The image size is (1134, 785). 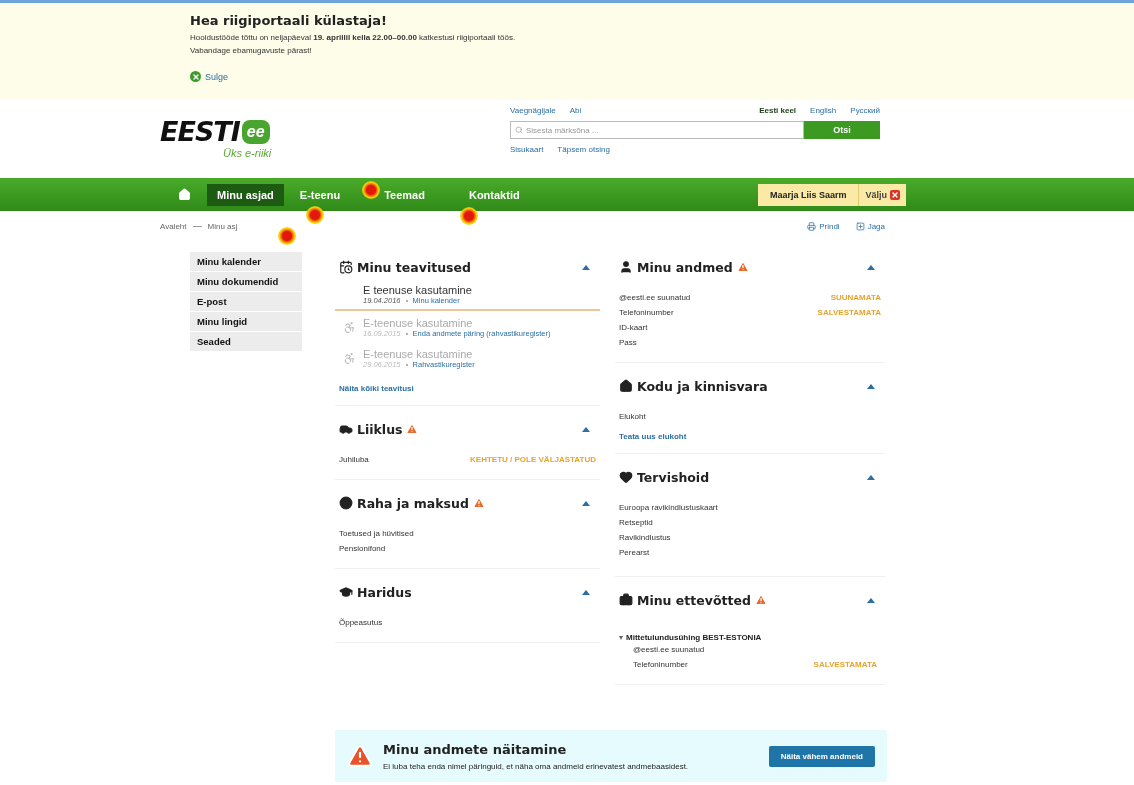 I want to click on sidebar-item: Minu kalender, so click(x=246, y=262).